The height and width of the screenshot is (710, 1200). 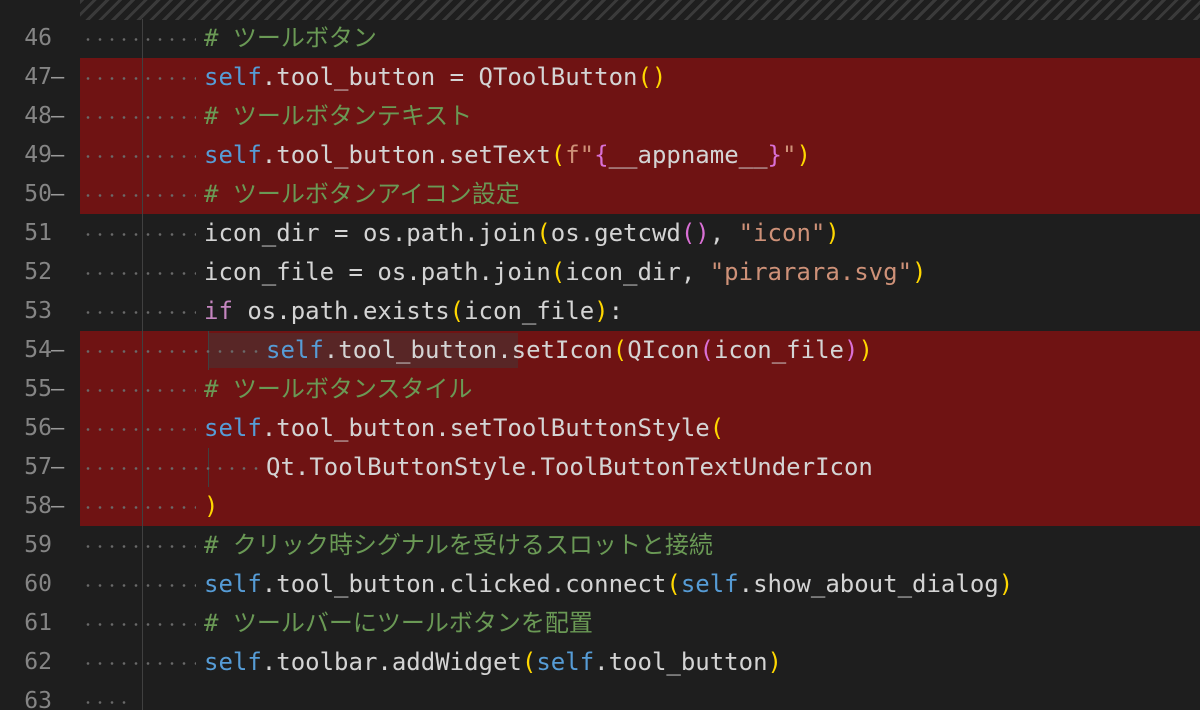 I want to click on code-area: # ツールボタンスタイル, so click(x=640, y=389).